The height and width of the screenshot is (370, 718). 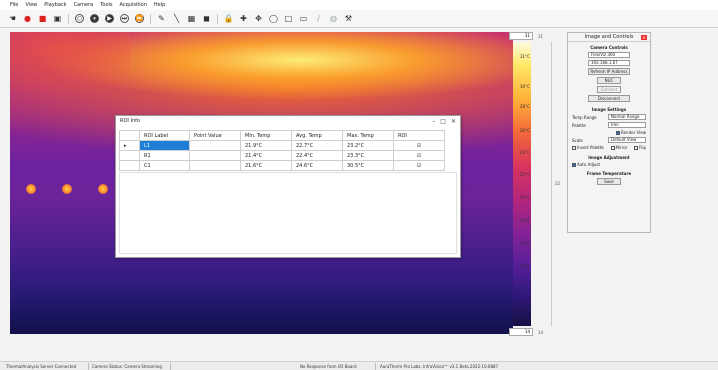 What do you see at coordinates (42, 18) in the screenshot?
I see `stop-icon: ■` at bounding box center [42, 18].